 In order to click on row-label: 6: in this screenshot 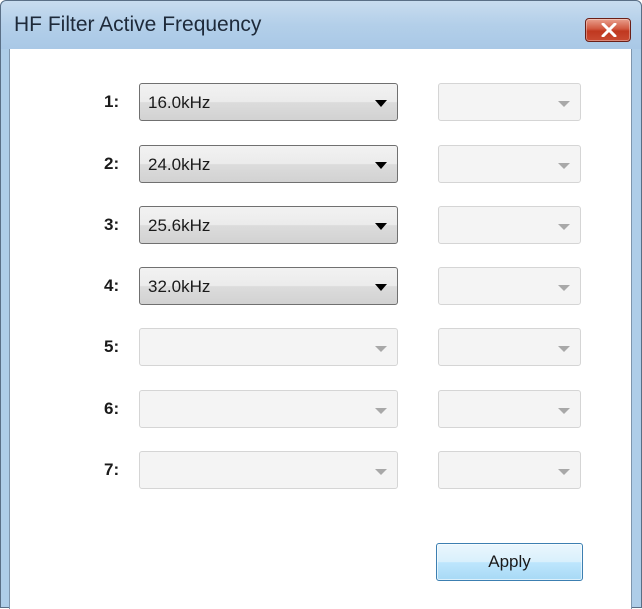, I will do `click(112, 408)`.